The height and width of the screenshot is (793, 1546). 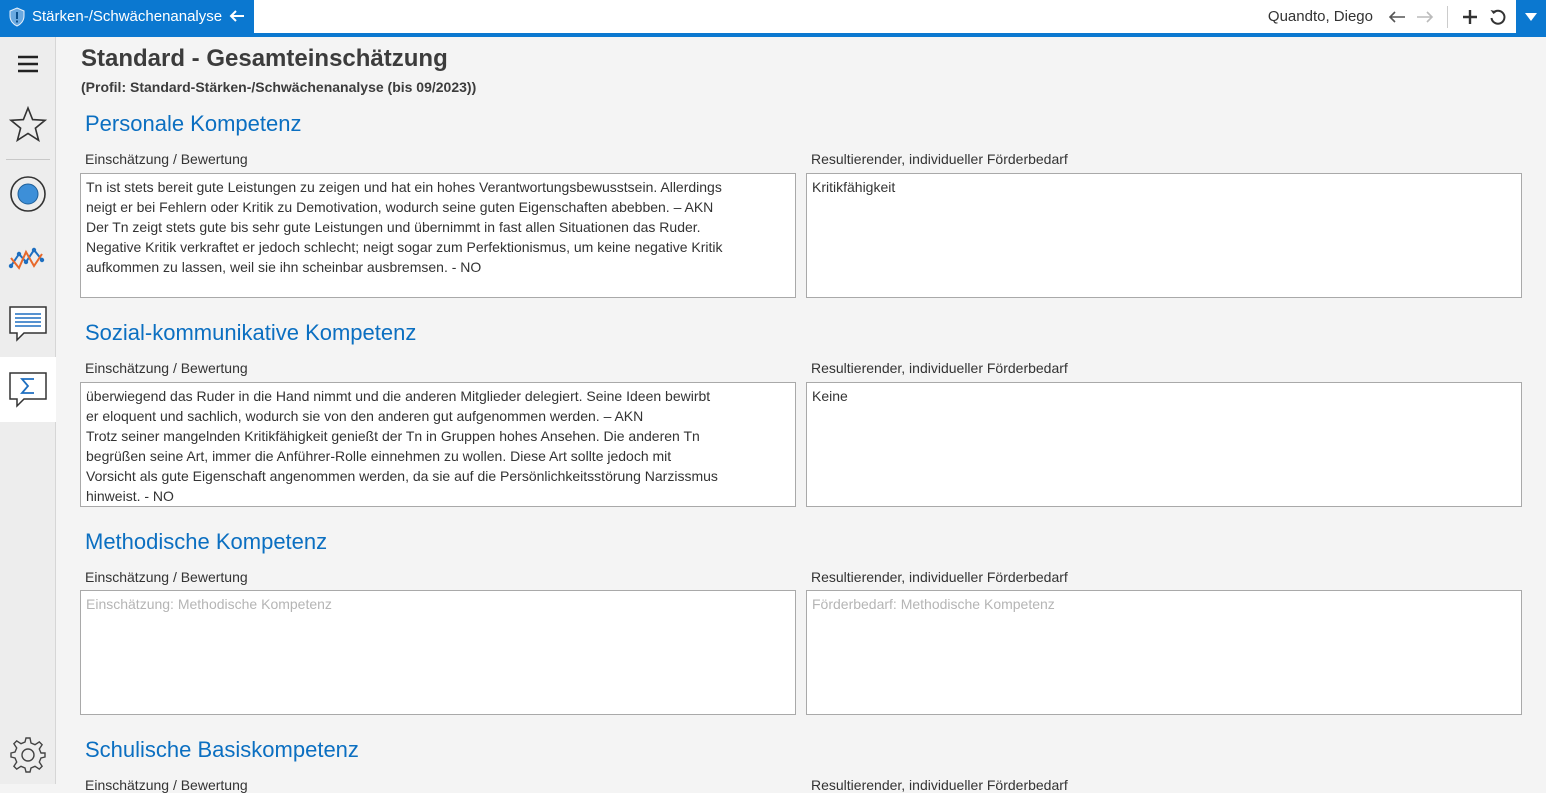 What do you see at coordinates (28, 324) in the screenshot?
I see `comment-icon` at bounding box center [28, 324].